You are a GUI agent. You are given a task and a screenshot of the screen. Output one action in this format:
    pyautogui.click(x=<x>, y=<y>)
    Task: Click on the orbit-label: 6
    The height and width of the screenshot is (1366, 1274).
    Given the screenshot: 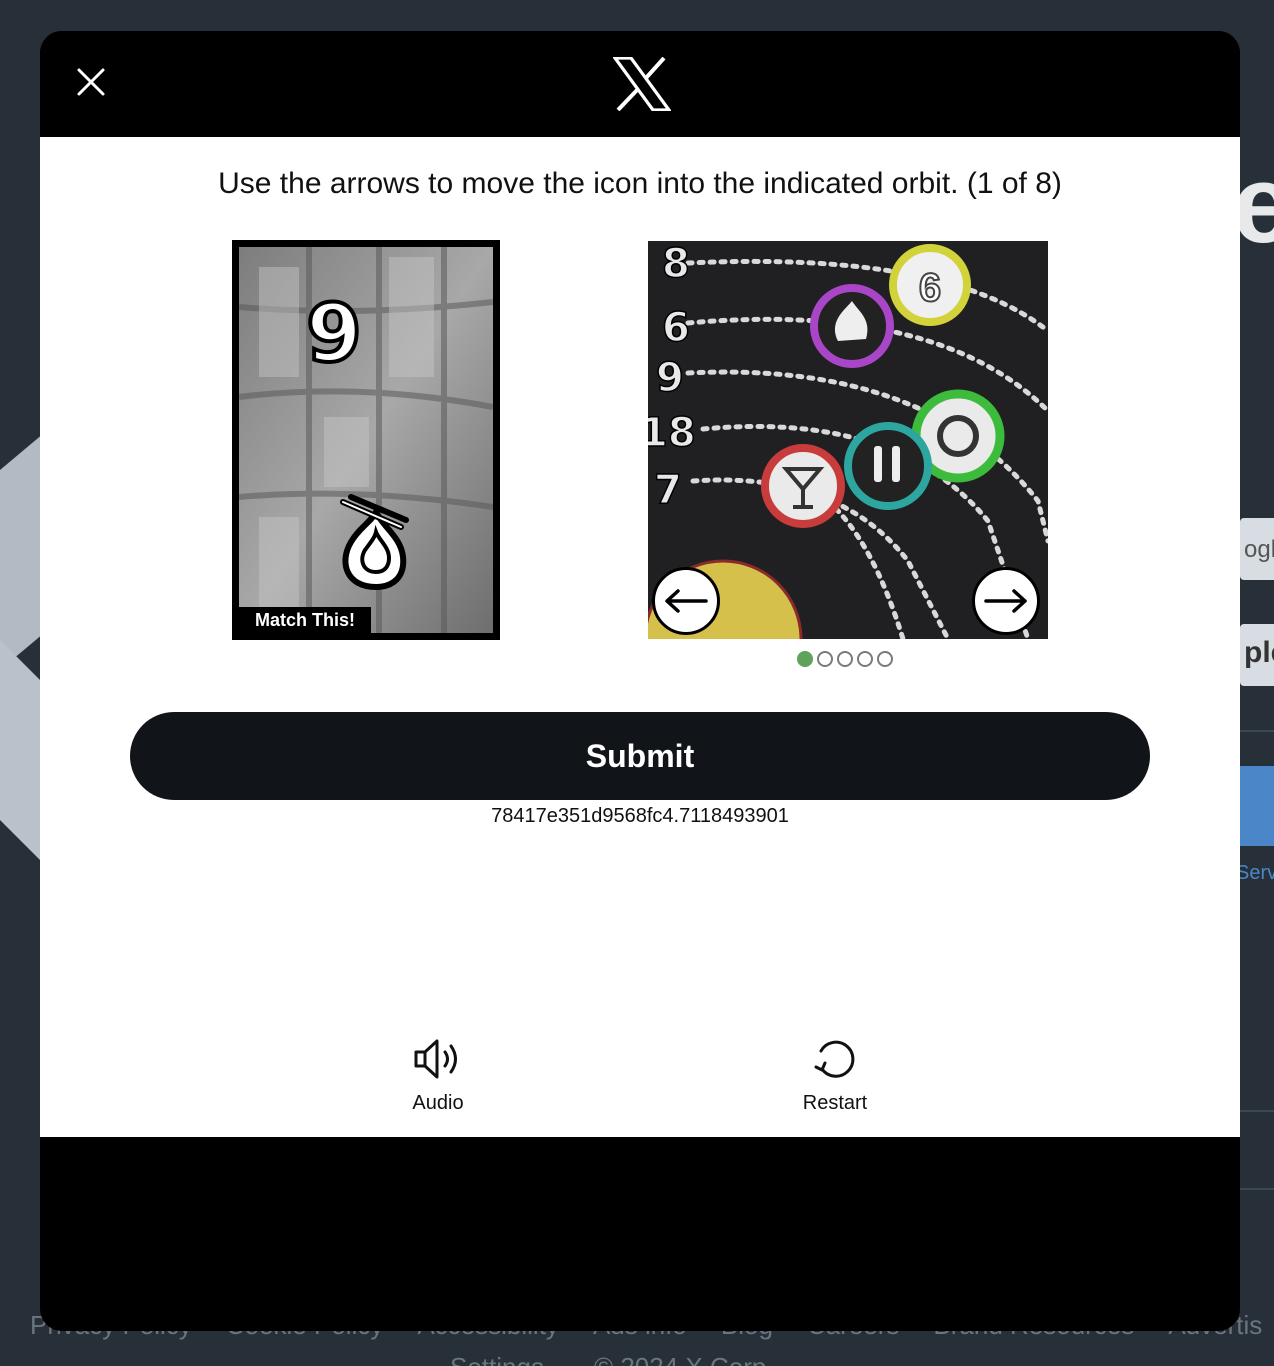 What is the action you would take?
    pyautogui.click(x=676, y=328)
    